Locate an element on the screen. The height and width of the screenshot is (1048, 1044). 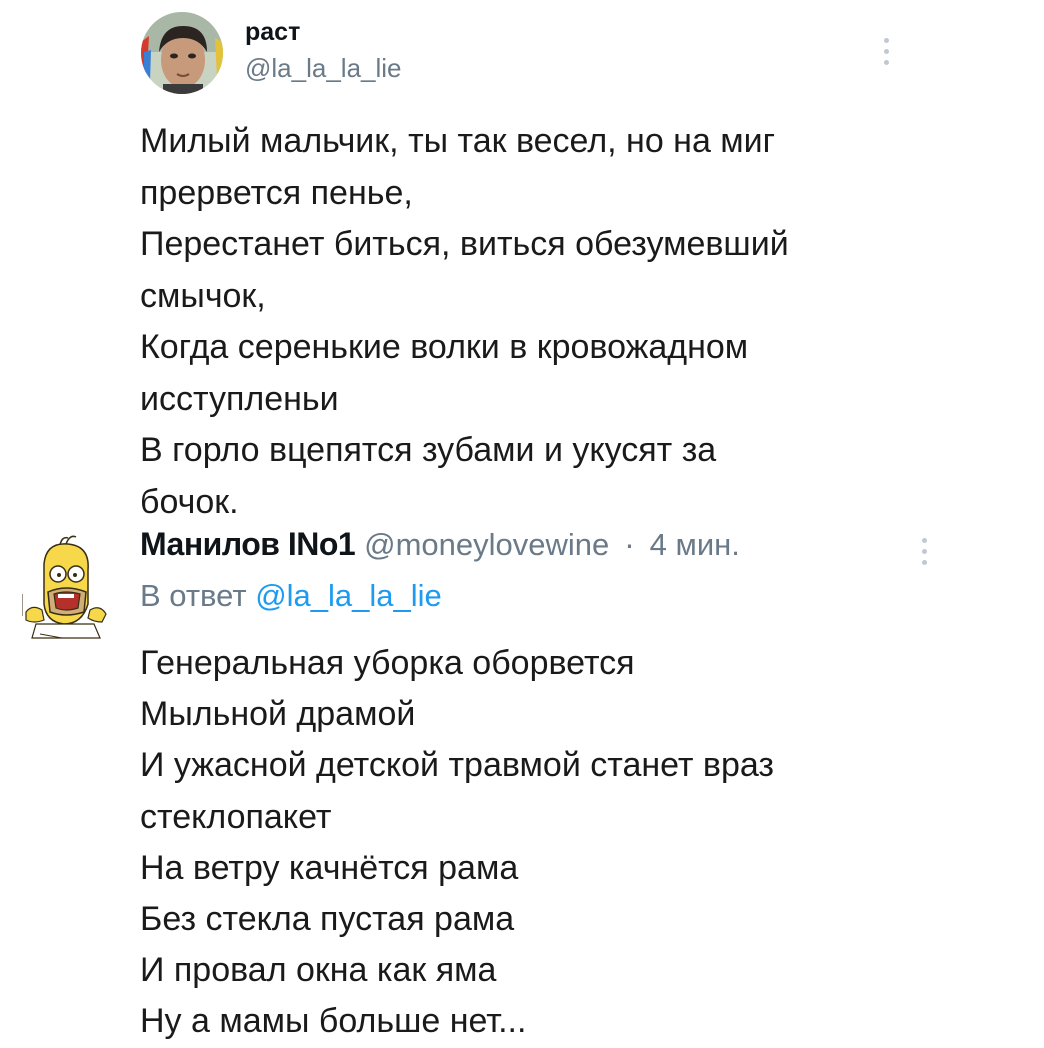
reply-author-handle: @moneylovewine is located at coordinates (486, 544).